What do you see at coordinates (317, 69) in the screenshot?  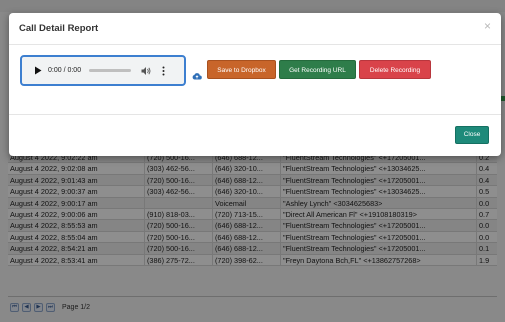 I see `get-recording-url-button: Get Recording URL` at bounding box center [317, 69].